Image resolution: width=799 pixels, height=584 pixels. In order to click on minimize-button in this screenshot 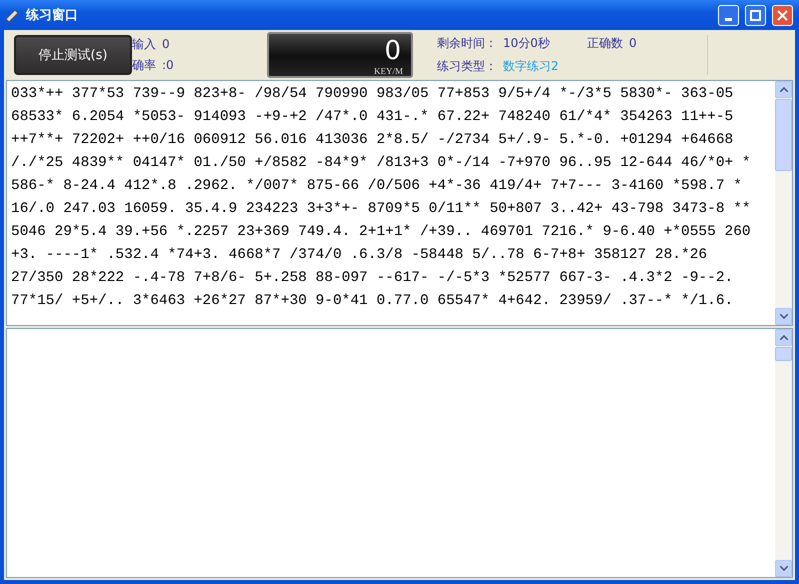, I will do `click(728, 15)`.